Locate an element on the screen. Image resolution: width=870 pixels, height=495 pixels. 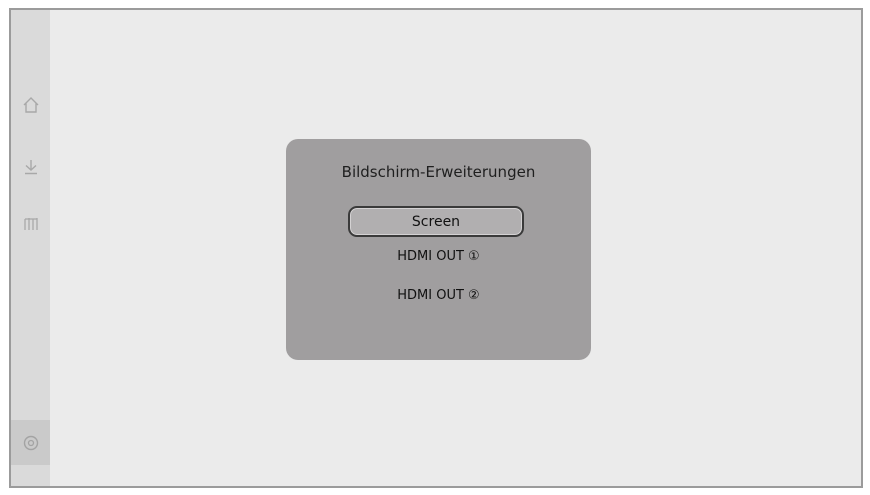
sidebar-settings-button is located at coordinates (30, 442).